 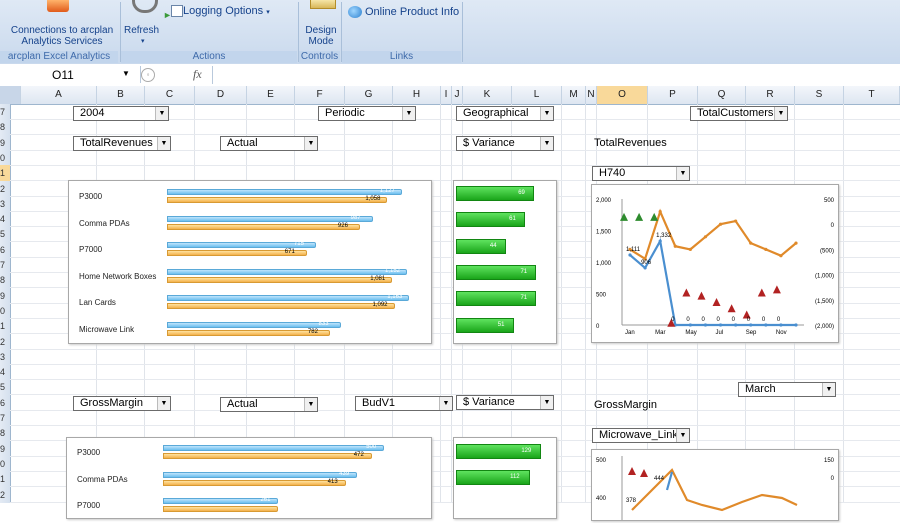 I want to click on marker-red, so click(x=761, y=292).